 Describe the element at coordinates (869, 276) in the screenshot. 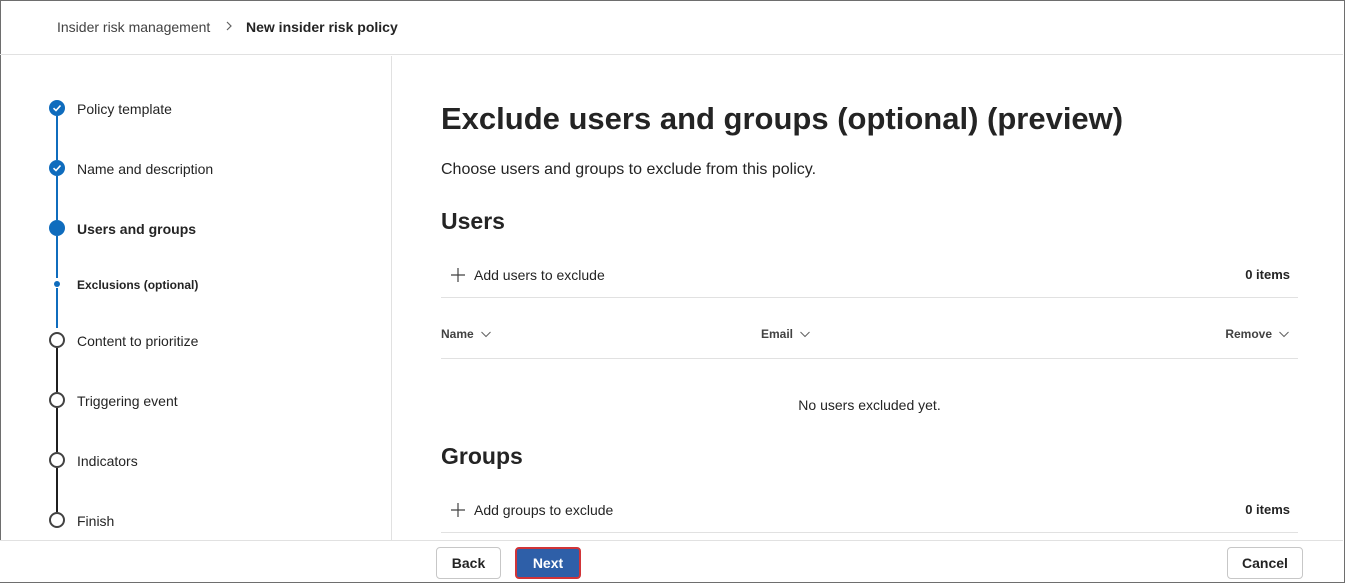

I see `users-command-bar: Add users to exclude 0 items` at that location.